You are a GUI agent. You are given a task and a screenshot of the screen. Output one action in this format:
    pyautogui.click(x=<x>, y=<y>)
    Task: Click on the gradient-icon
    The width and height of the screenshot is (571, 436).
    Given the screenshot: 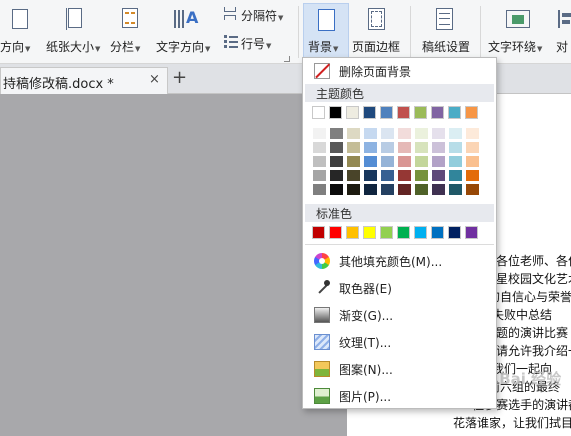 What is the action you would take?
    pyautogui.click(x=322, y=315)
    